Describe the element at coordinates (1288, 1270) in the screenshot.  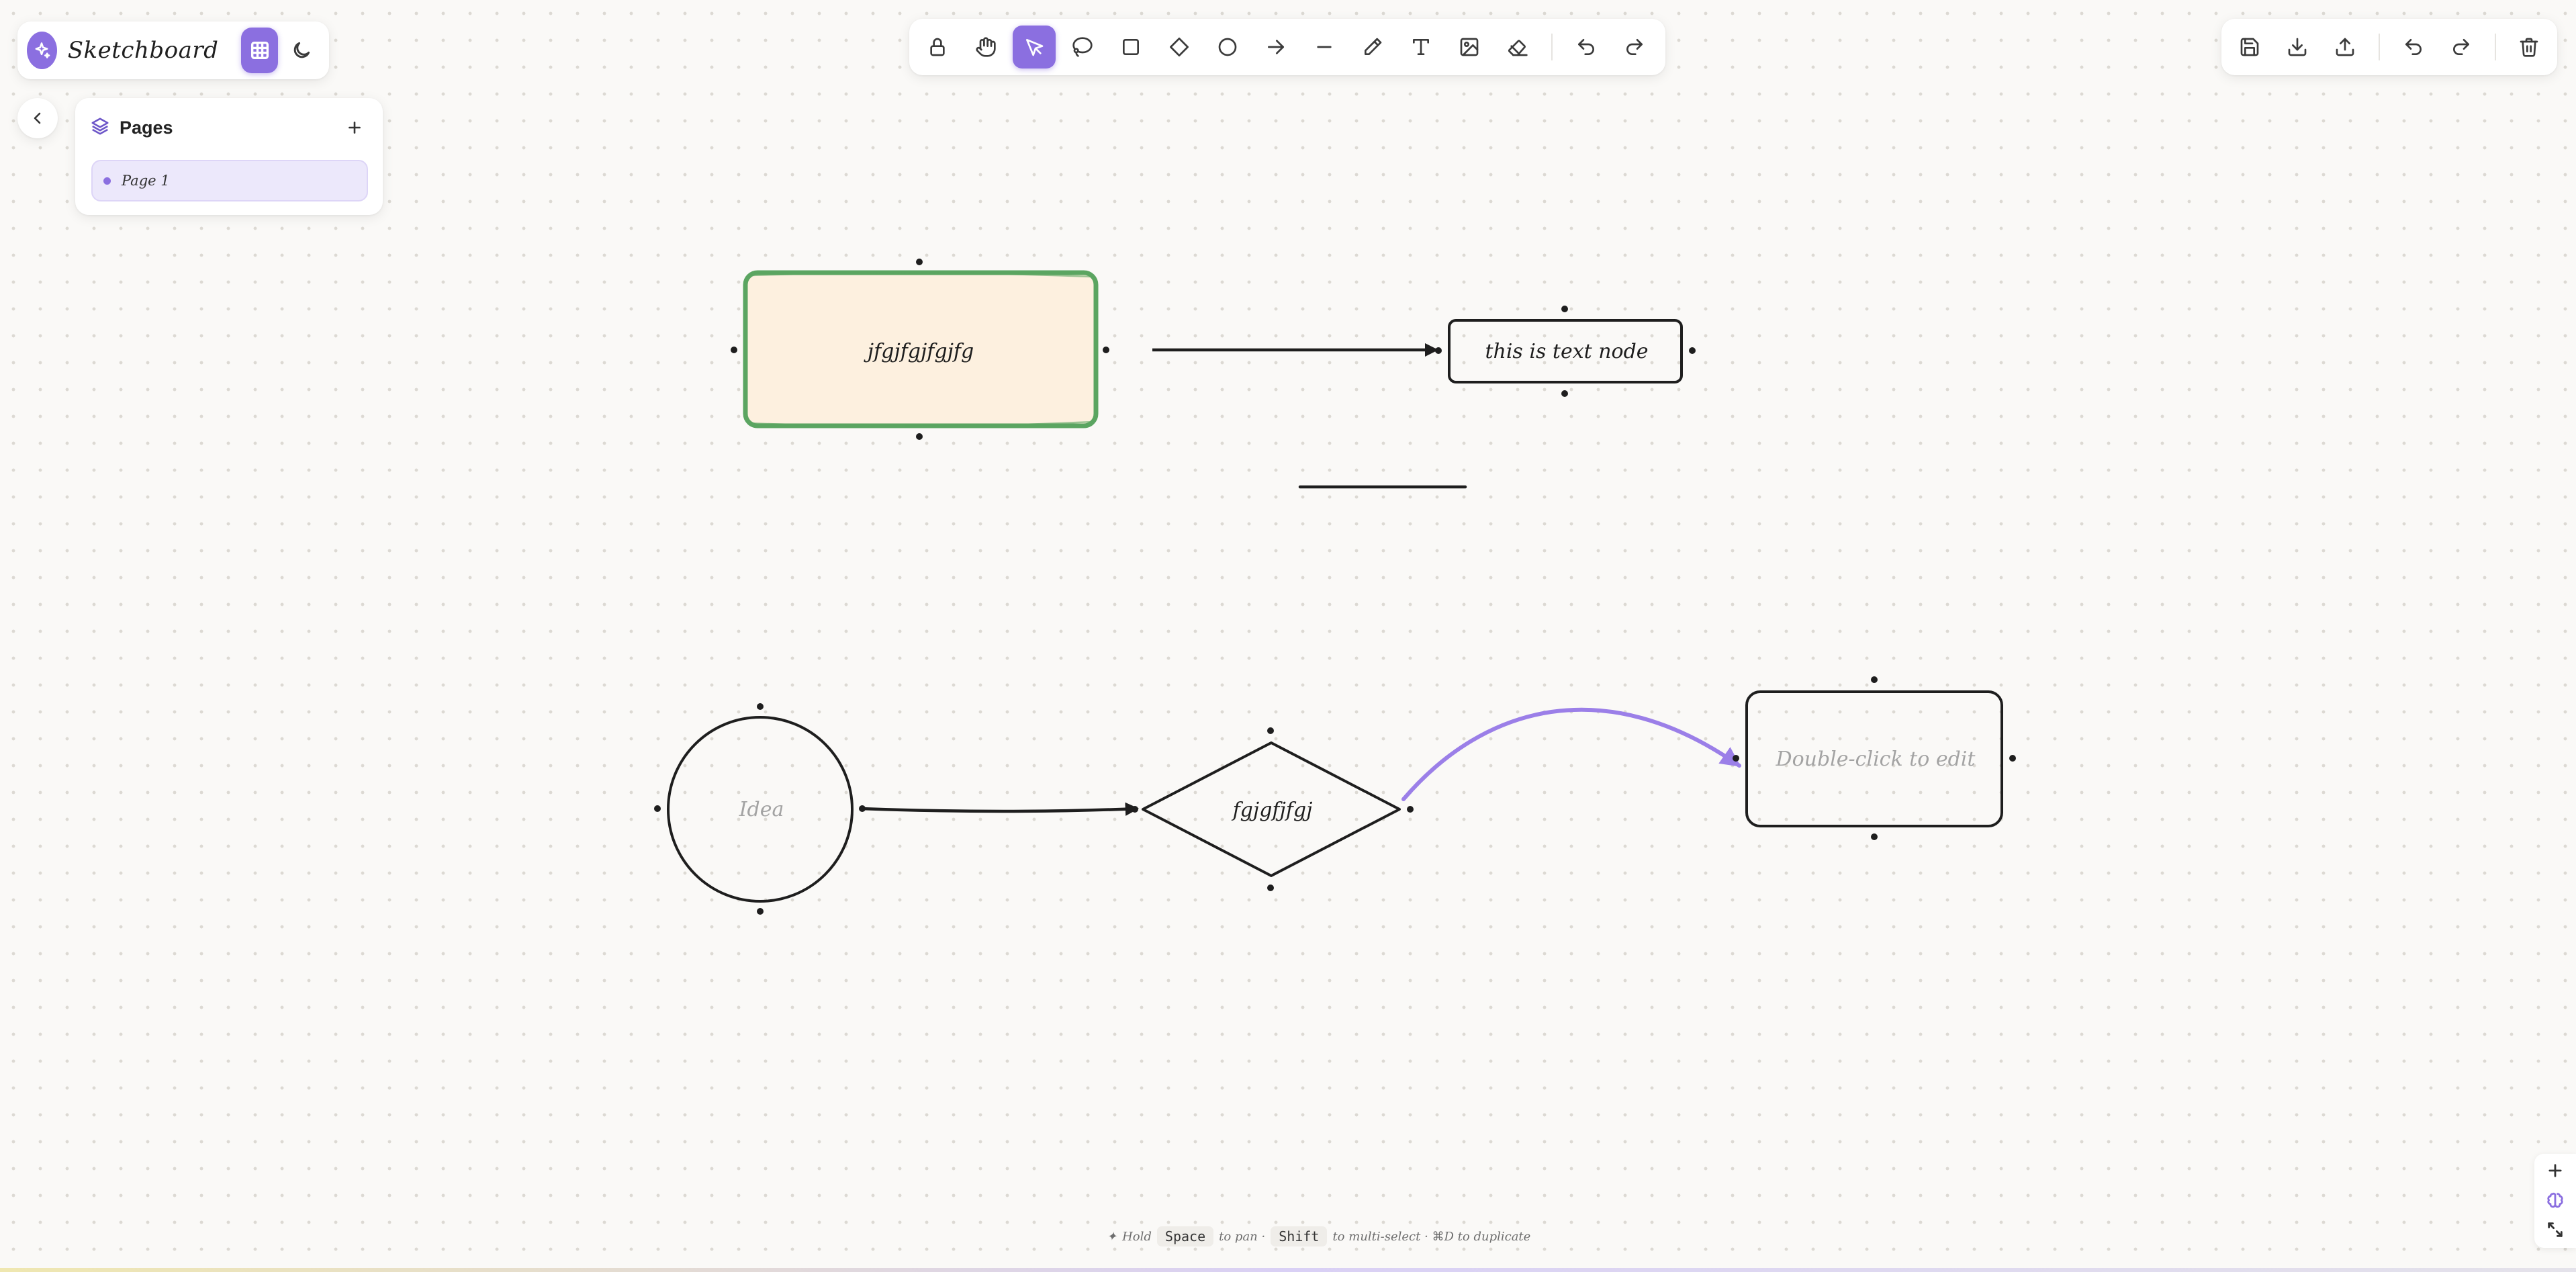
I see `bottom-accent-bar` at that location.